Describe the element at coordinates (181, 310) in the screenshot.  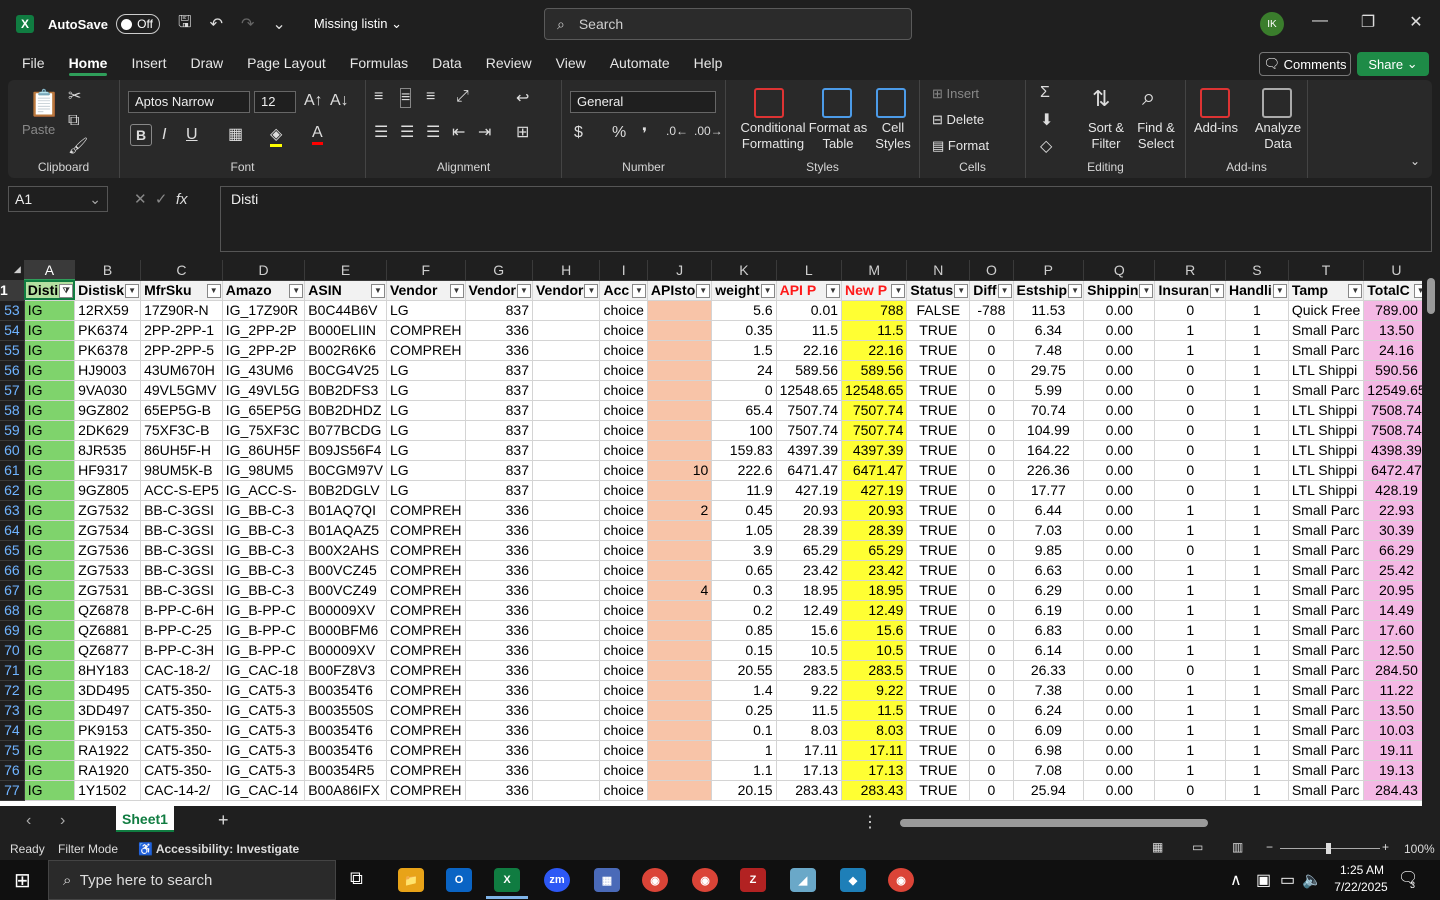
I see `cell: 17Z90R-N` at that location.